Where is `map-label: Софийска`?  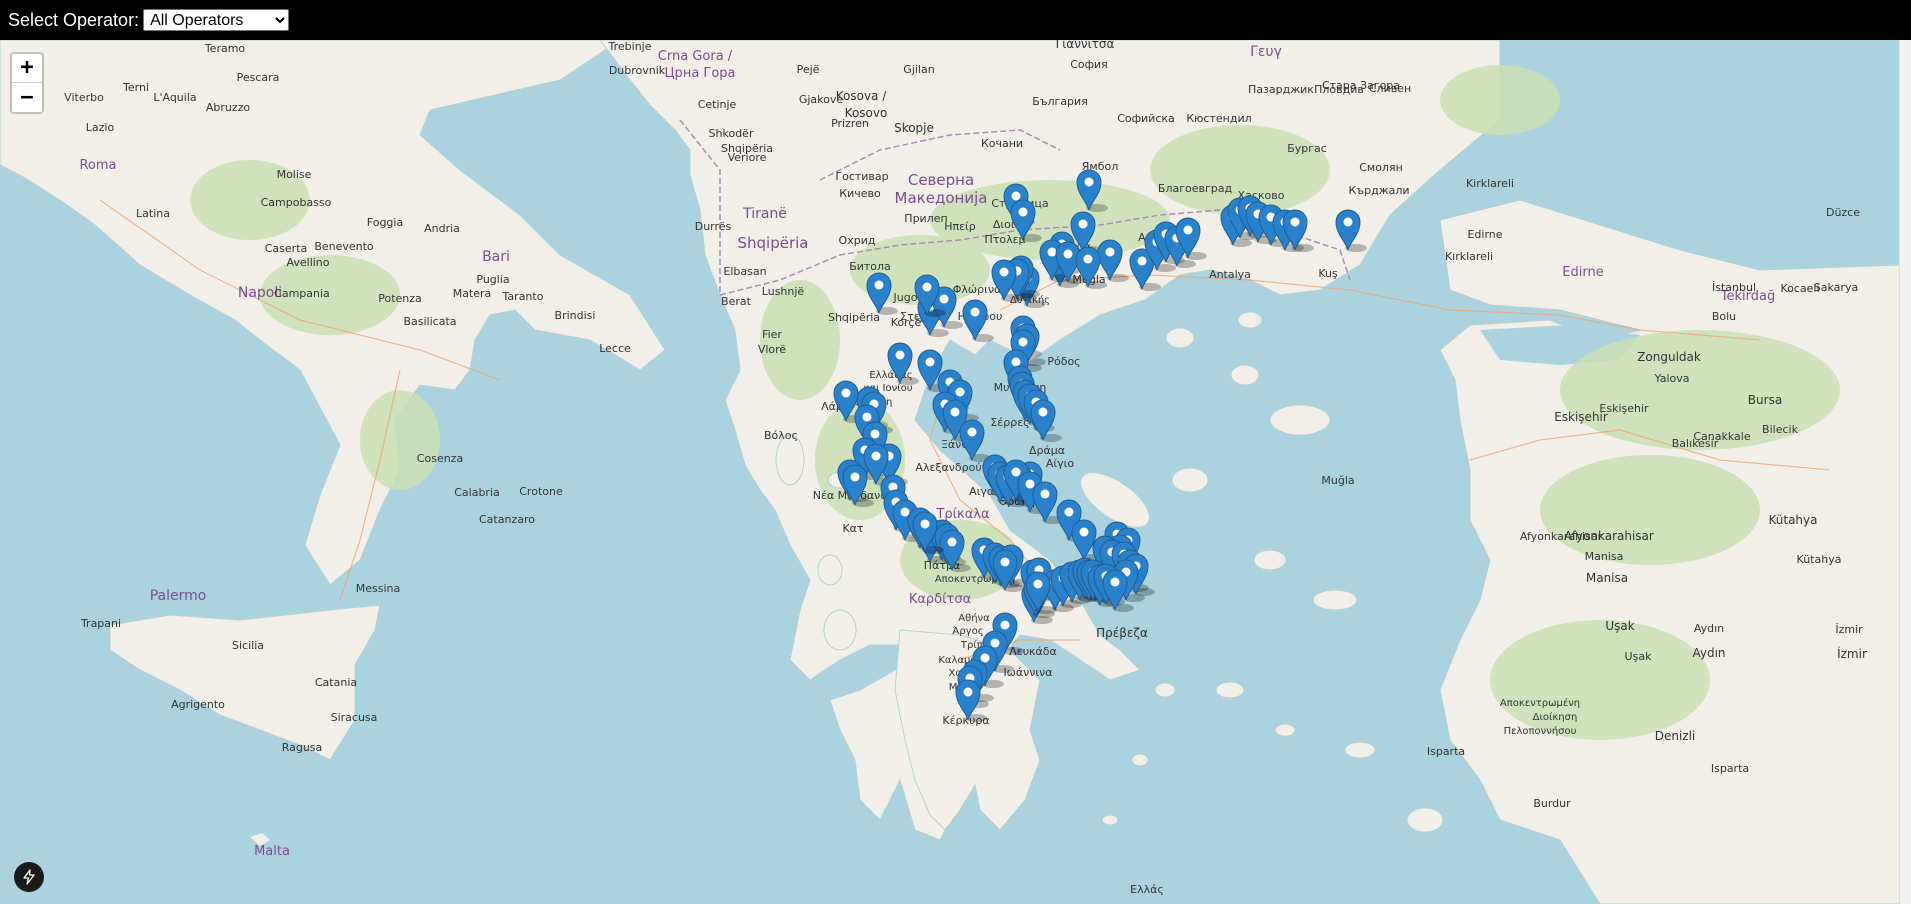
map-label: Софийска is located at coordinates (1146, 118).